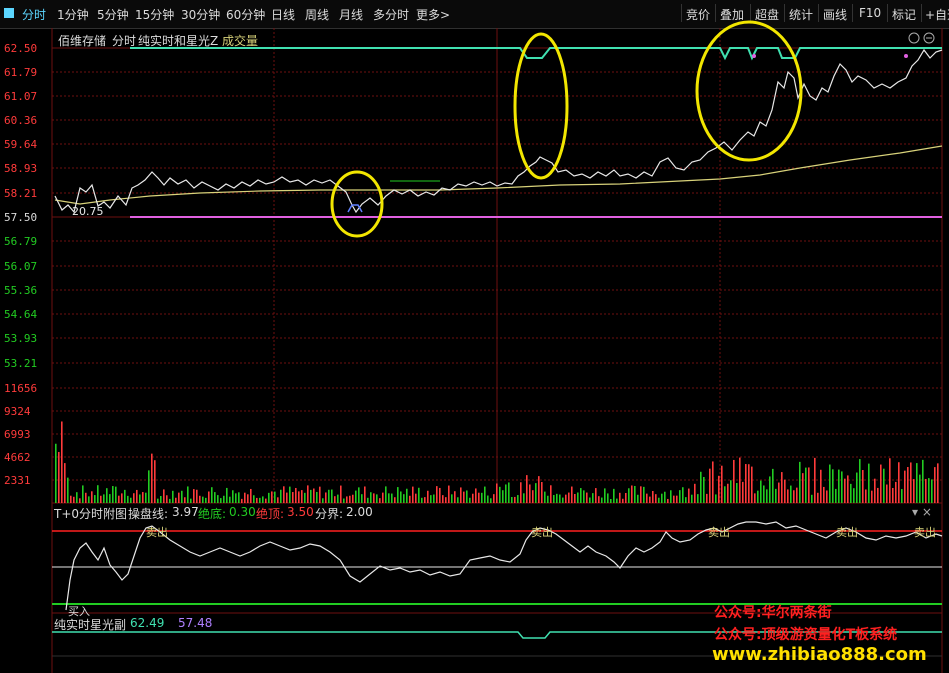 This screenshot has height=673, width=949. I want to click on price-label: 62.50, so click(21, 48).